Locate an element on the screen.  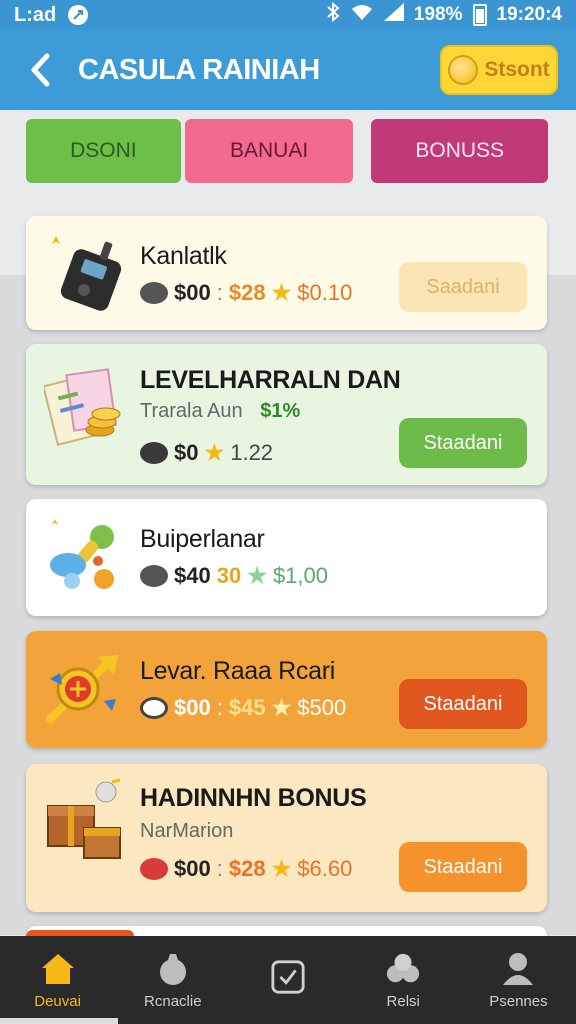
back-button is located at coordinates (40, 70).